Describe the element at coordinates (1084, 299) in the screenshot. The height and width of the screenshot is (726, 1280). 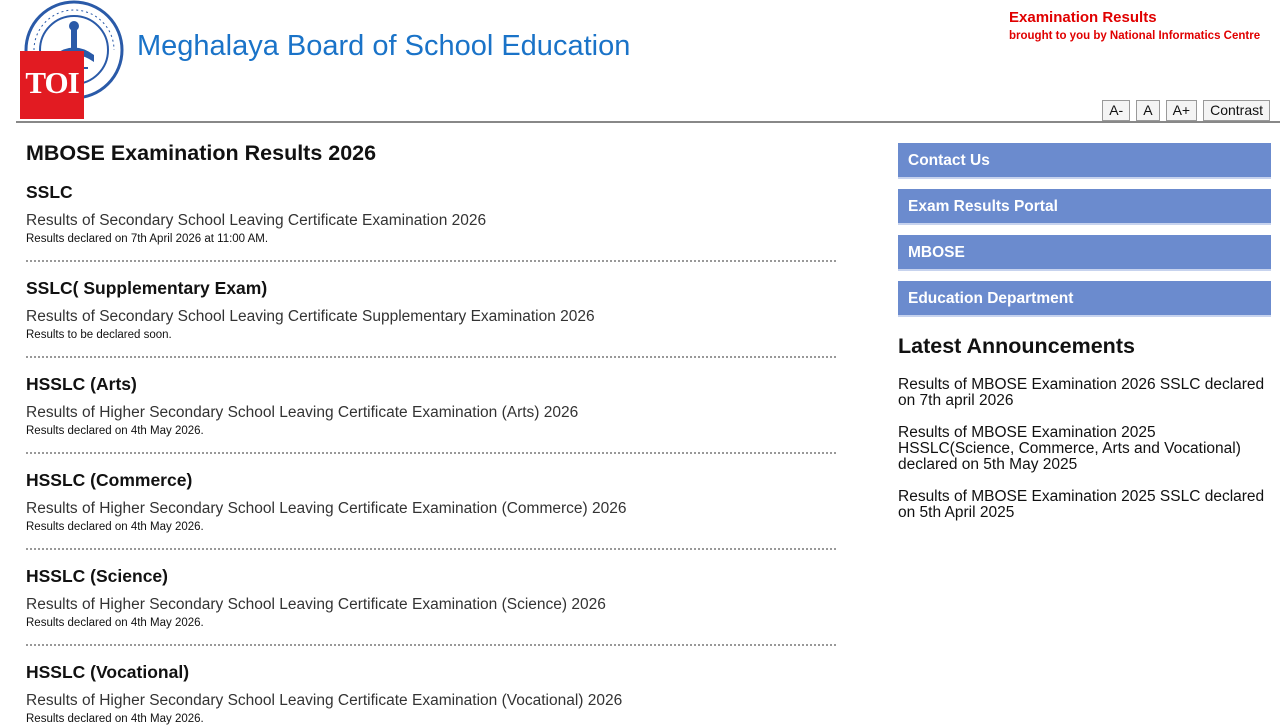
I see `sidebar-item-education-department: Education Department` at that location.